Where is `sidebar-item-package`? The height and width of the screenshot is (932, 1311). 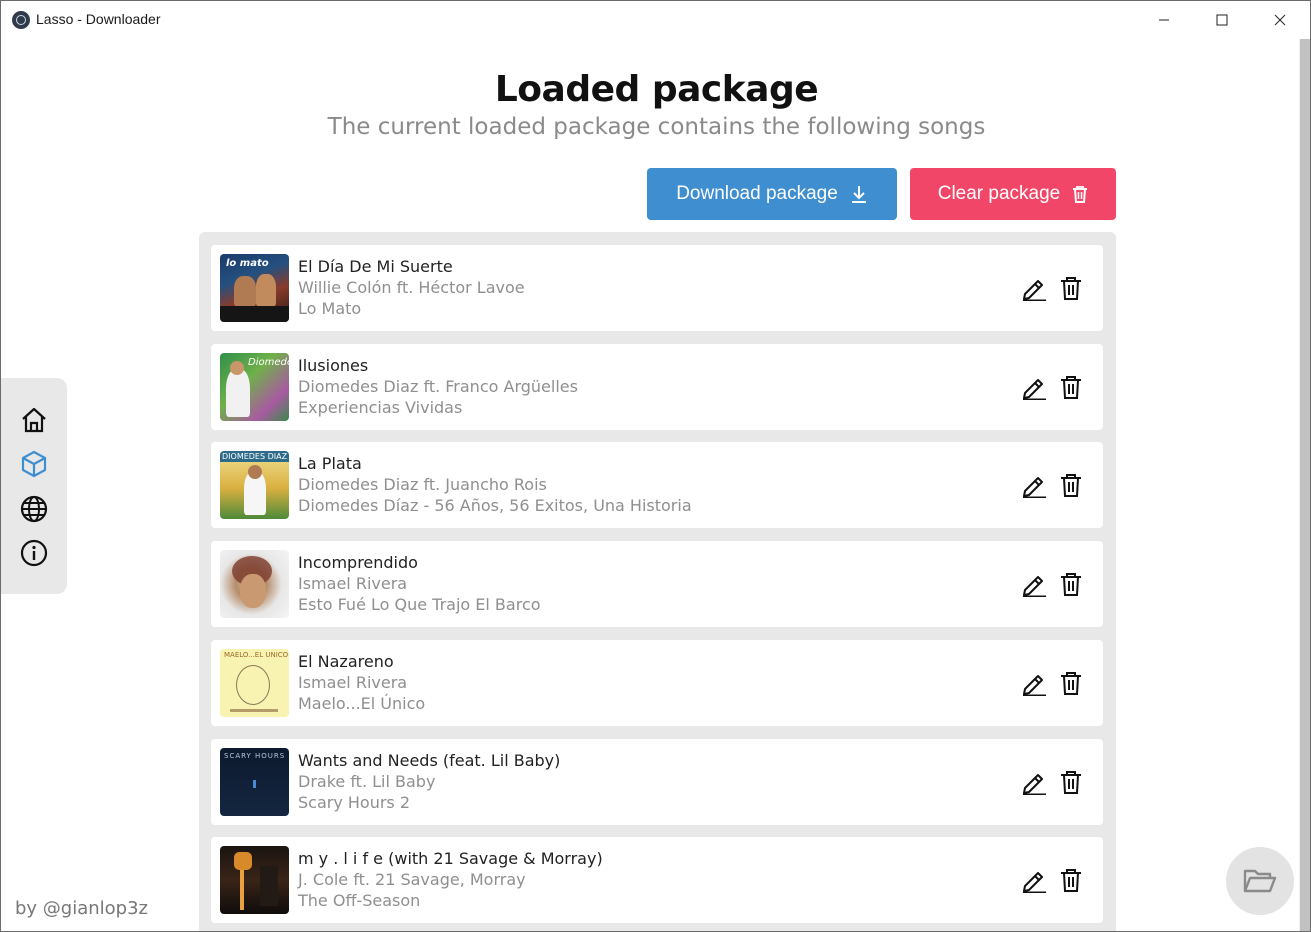 sidebar-item-package is located at coordinates (34, 464).